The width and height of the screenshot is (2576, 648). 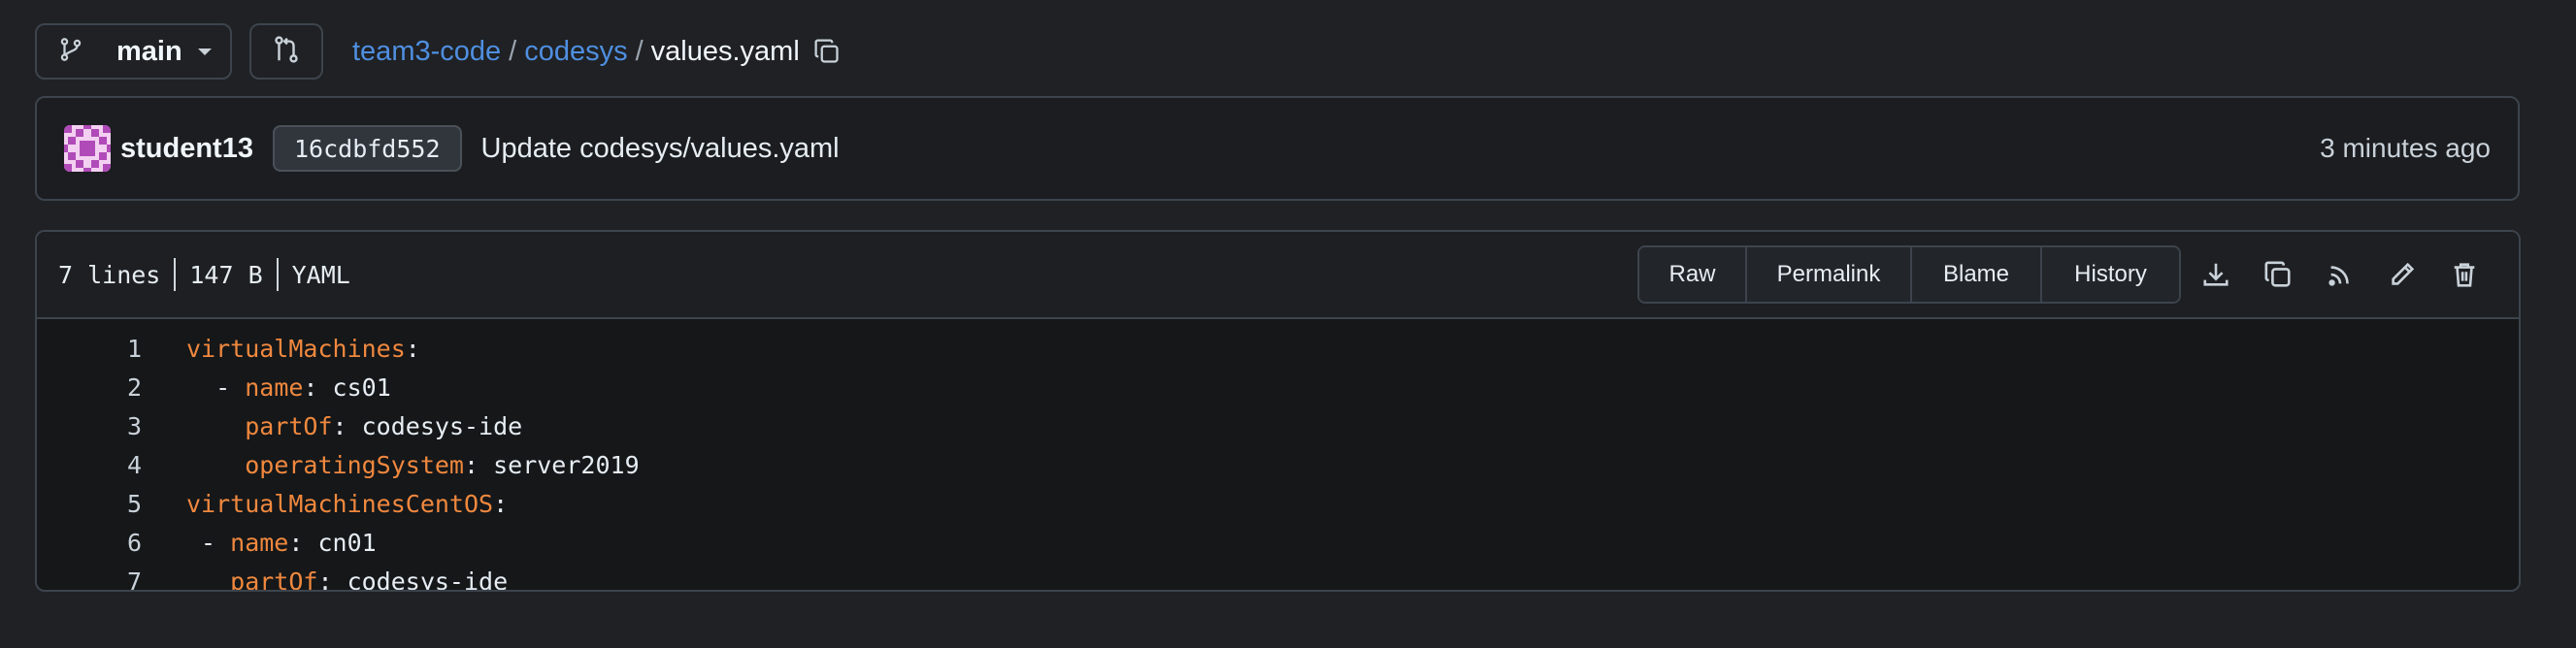 What do you see at coordinates (2402, 274) in the screenshot?
I see `pencil-icon` at bounding box center [2402, 274].